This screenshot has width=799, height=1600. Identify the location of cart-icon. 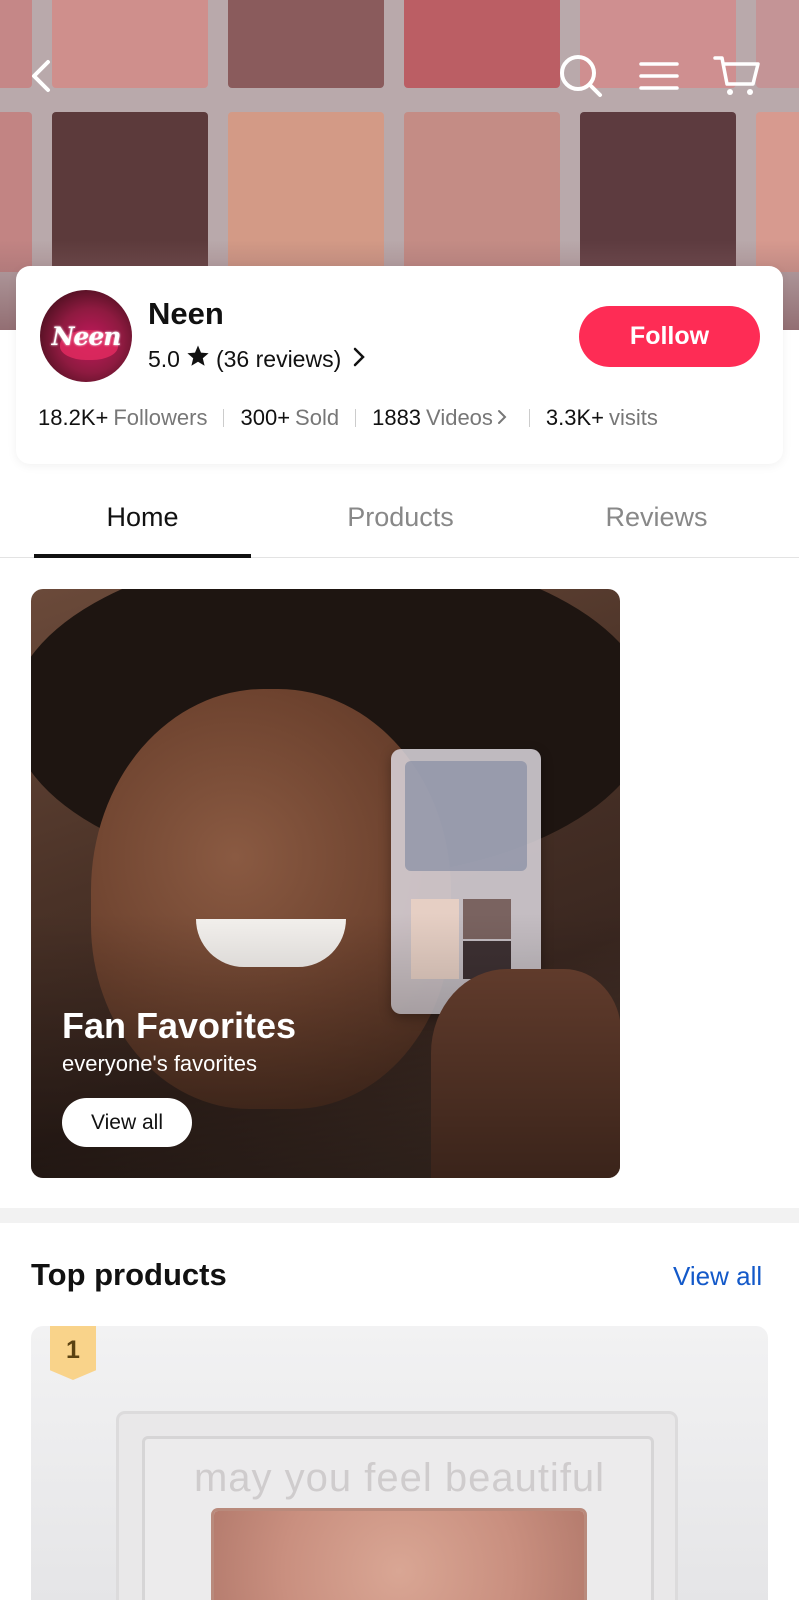
(737, 76).